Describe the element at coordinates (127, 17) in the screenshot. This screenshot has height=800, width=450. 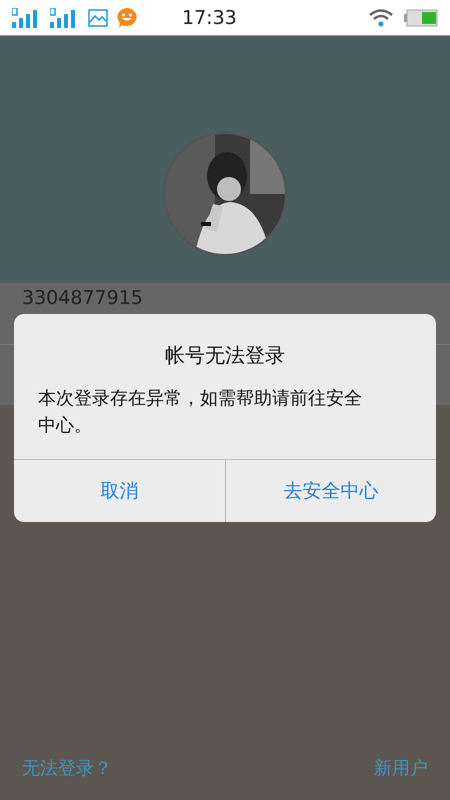
I see `chat-face-icon` at that location.